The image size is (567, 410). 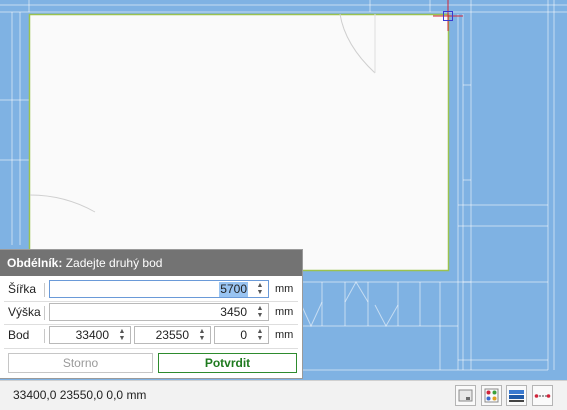 I want to click on height-spinner-icon: ▲ ▼, so click(x=260, y=312).